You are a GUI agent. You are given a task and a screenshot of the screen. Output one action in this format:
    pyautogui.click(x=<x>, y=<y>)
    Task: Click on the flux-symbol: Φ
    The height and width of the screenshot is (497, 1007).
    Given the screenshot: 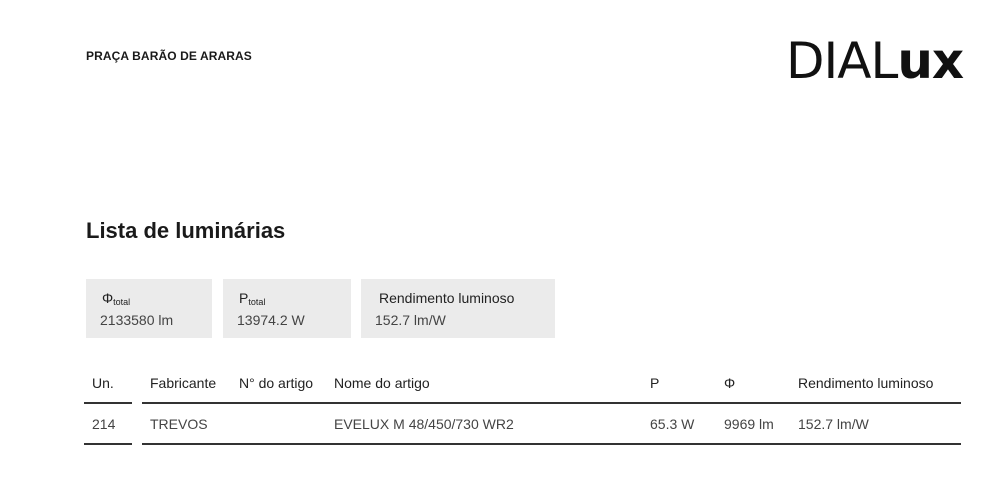 What is the action you would take?
    pyautogui.click(x=108, y=298)
    